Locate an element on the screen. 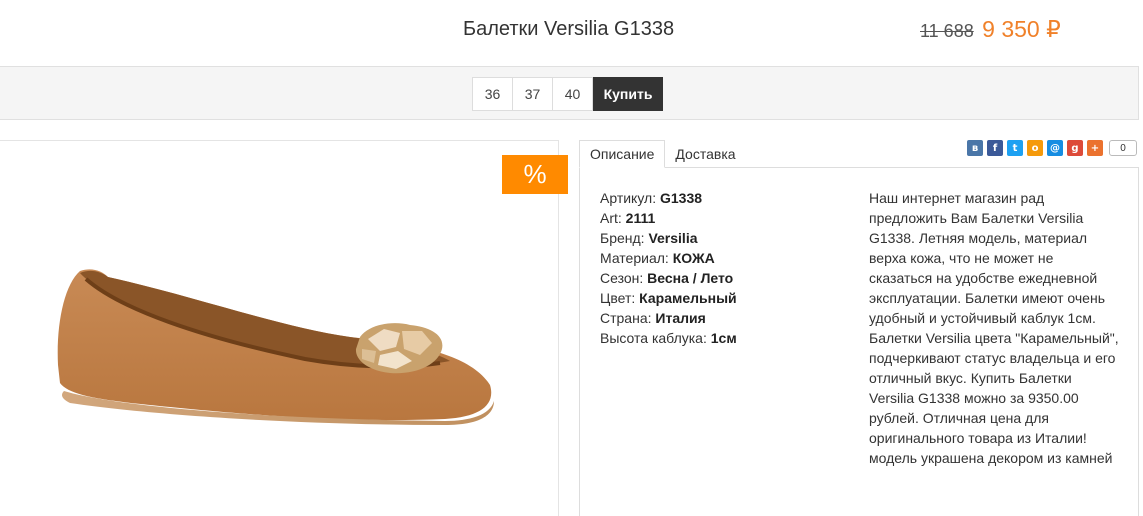  size-selector-bar: 36 37 40 Купить is located at coordinates (569, 93).